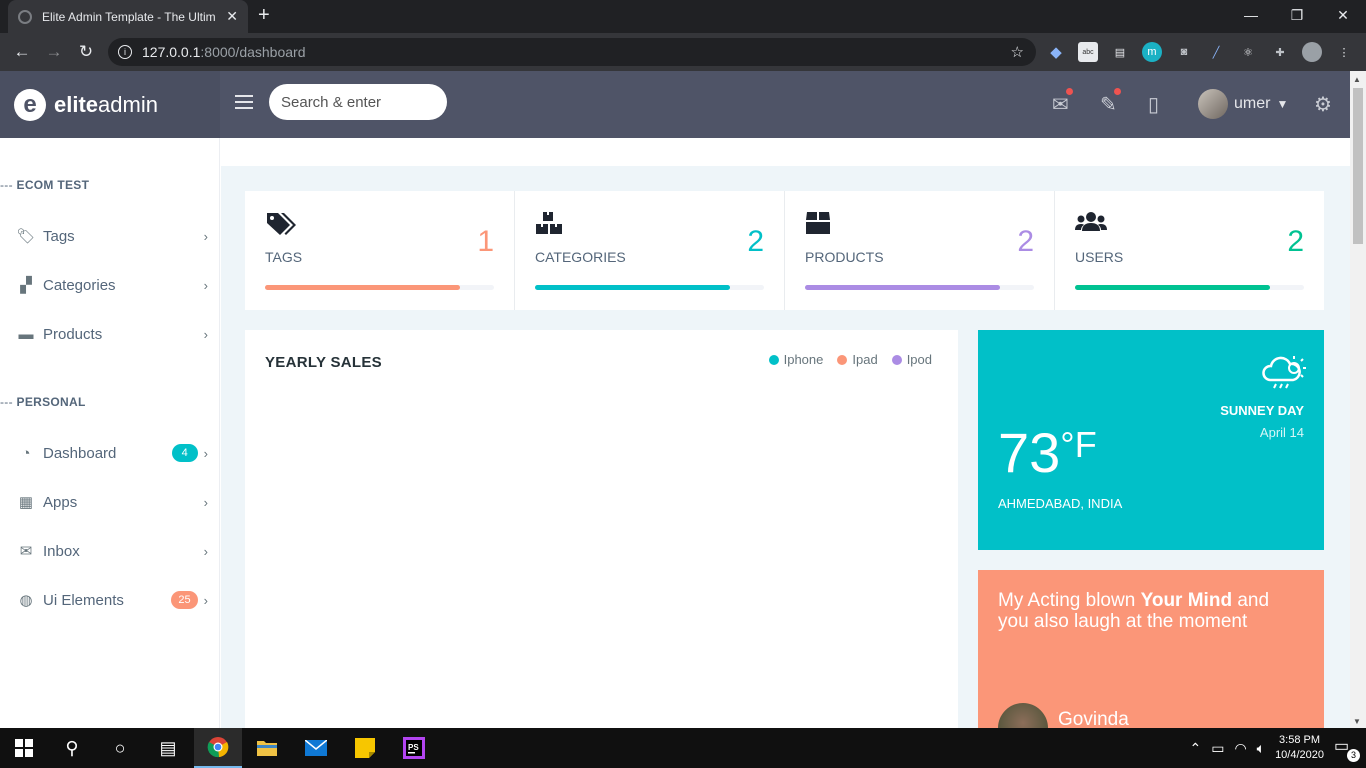 Image resolution: width=1366 pixels, height=768 pixels. I want to click on system-tray: ⌃ ▭ ◠ 🔈︎ 3:58 PM 10/4/2020, so click(1256, 748).